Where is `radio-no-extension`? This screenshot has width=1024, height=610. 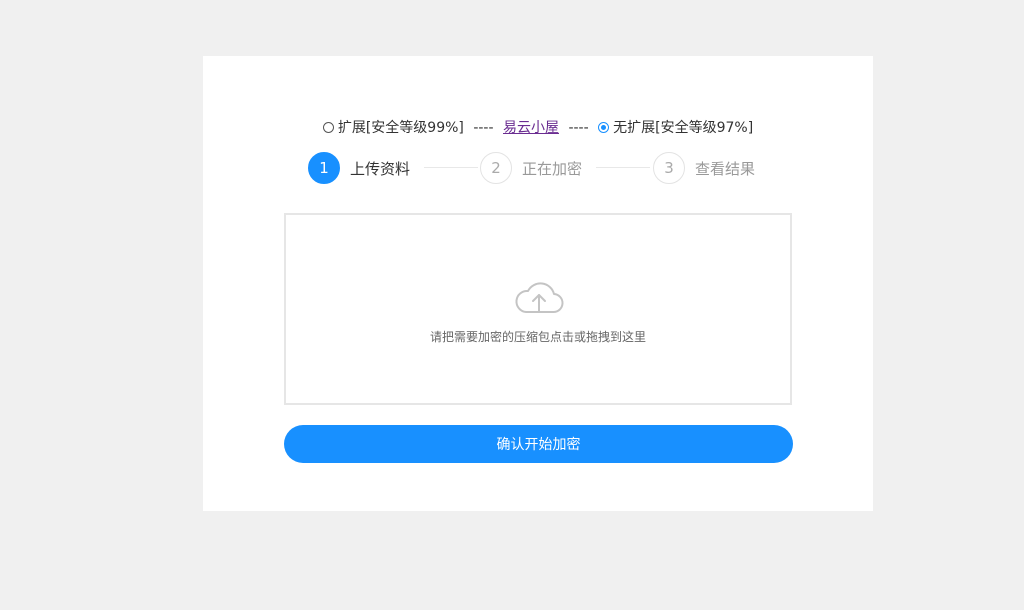
radio-no-extension is located at coordinates (604, 127).